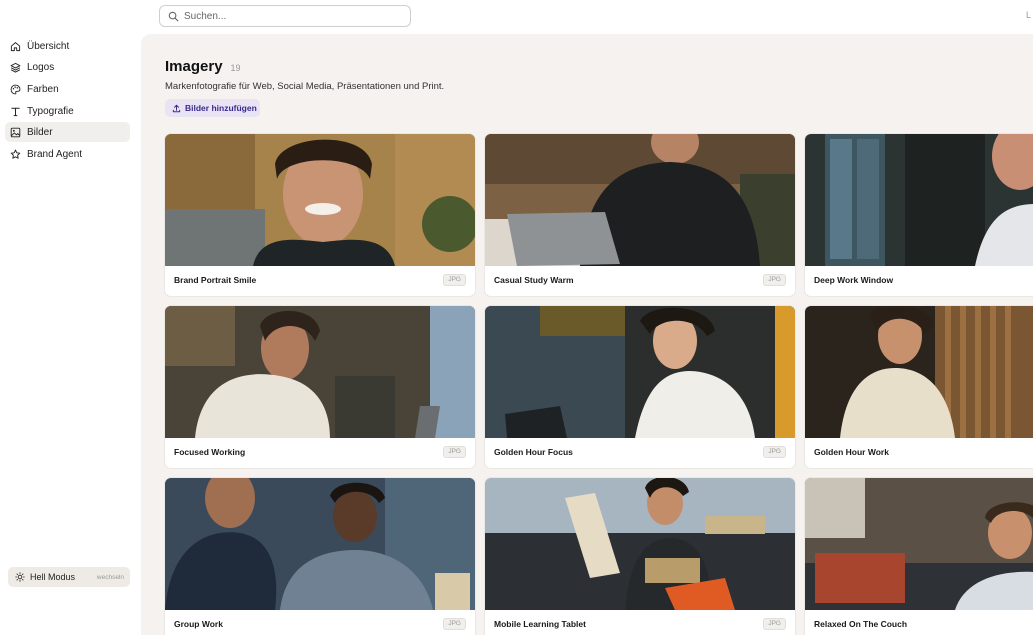 The height and width of the screenshot is (635, 1033). I want to click on photo-relaxed-couch, so click(919, 544).